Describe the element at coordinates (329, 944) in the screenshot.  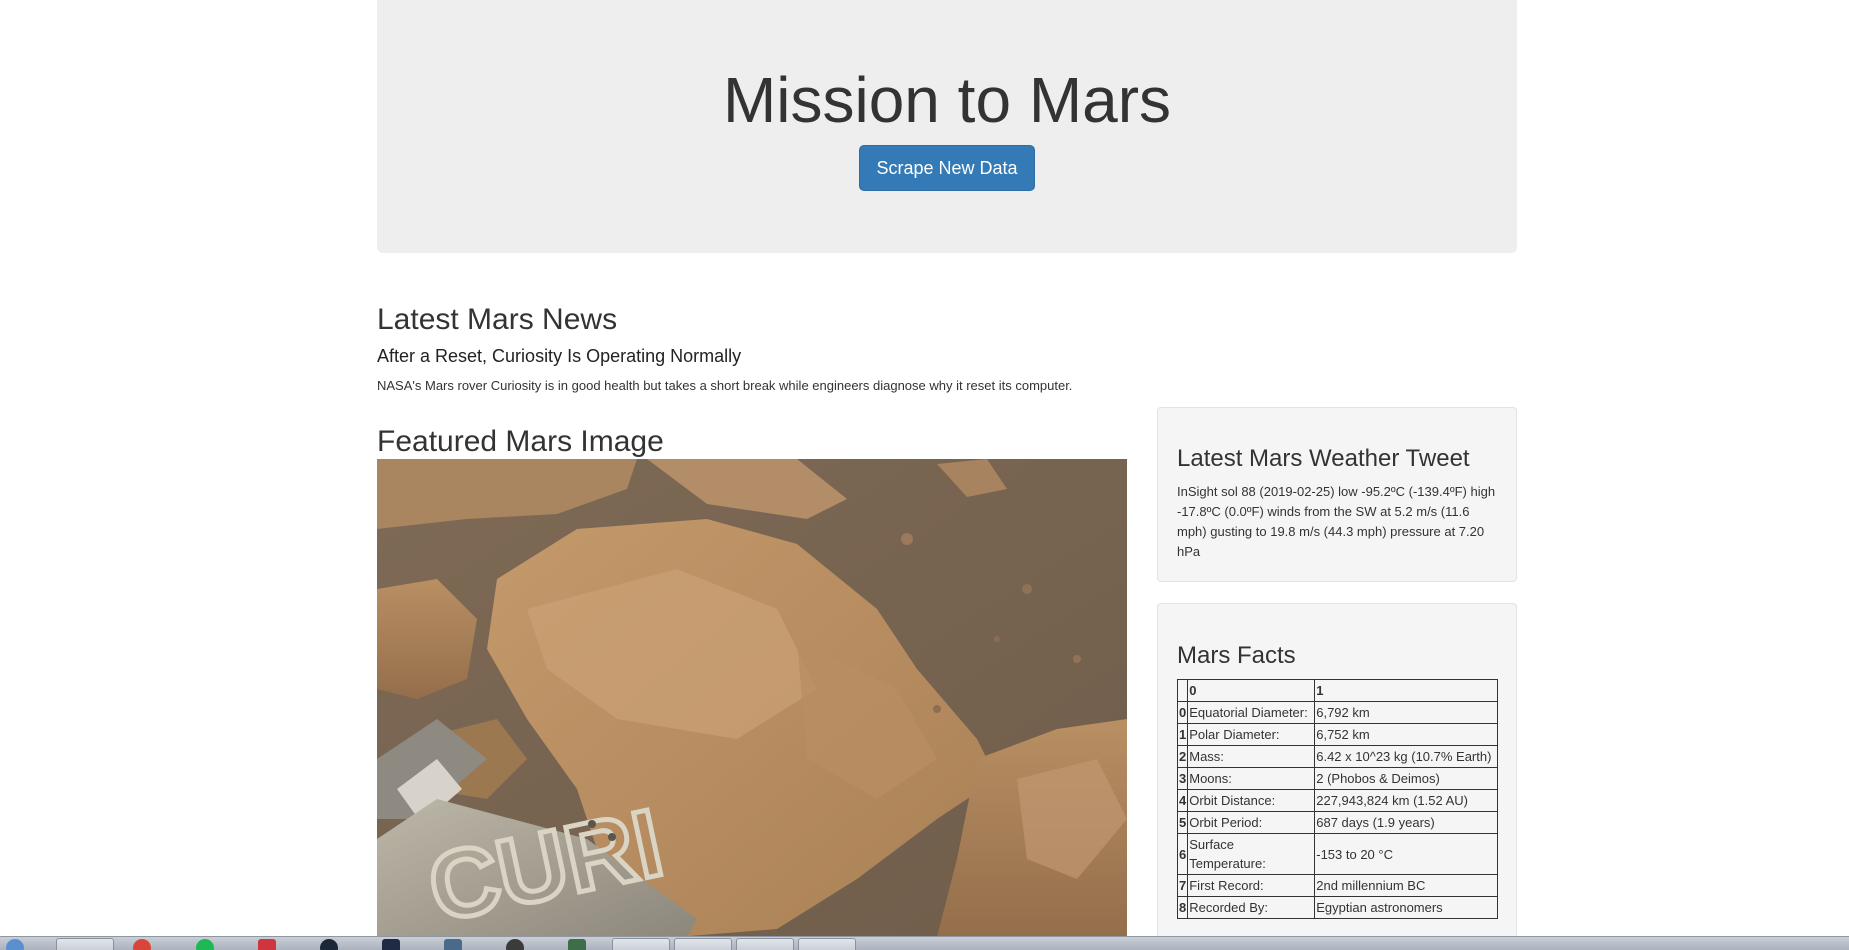
I see `taskbar-steam-icon` at that location.